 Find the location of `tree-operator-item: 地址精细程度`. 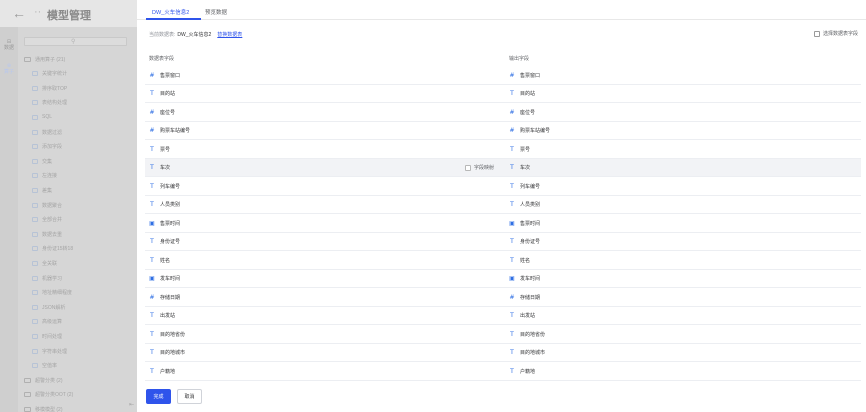

tree-operator-item: 地址精细程度 is located at coordinates (52, 293).